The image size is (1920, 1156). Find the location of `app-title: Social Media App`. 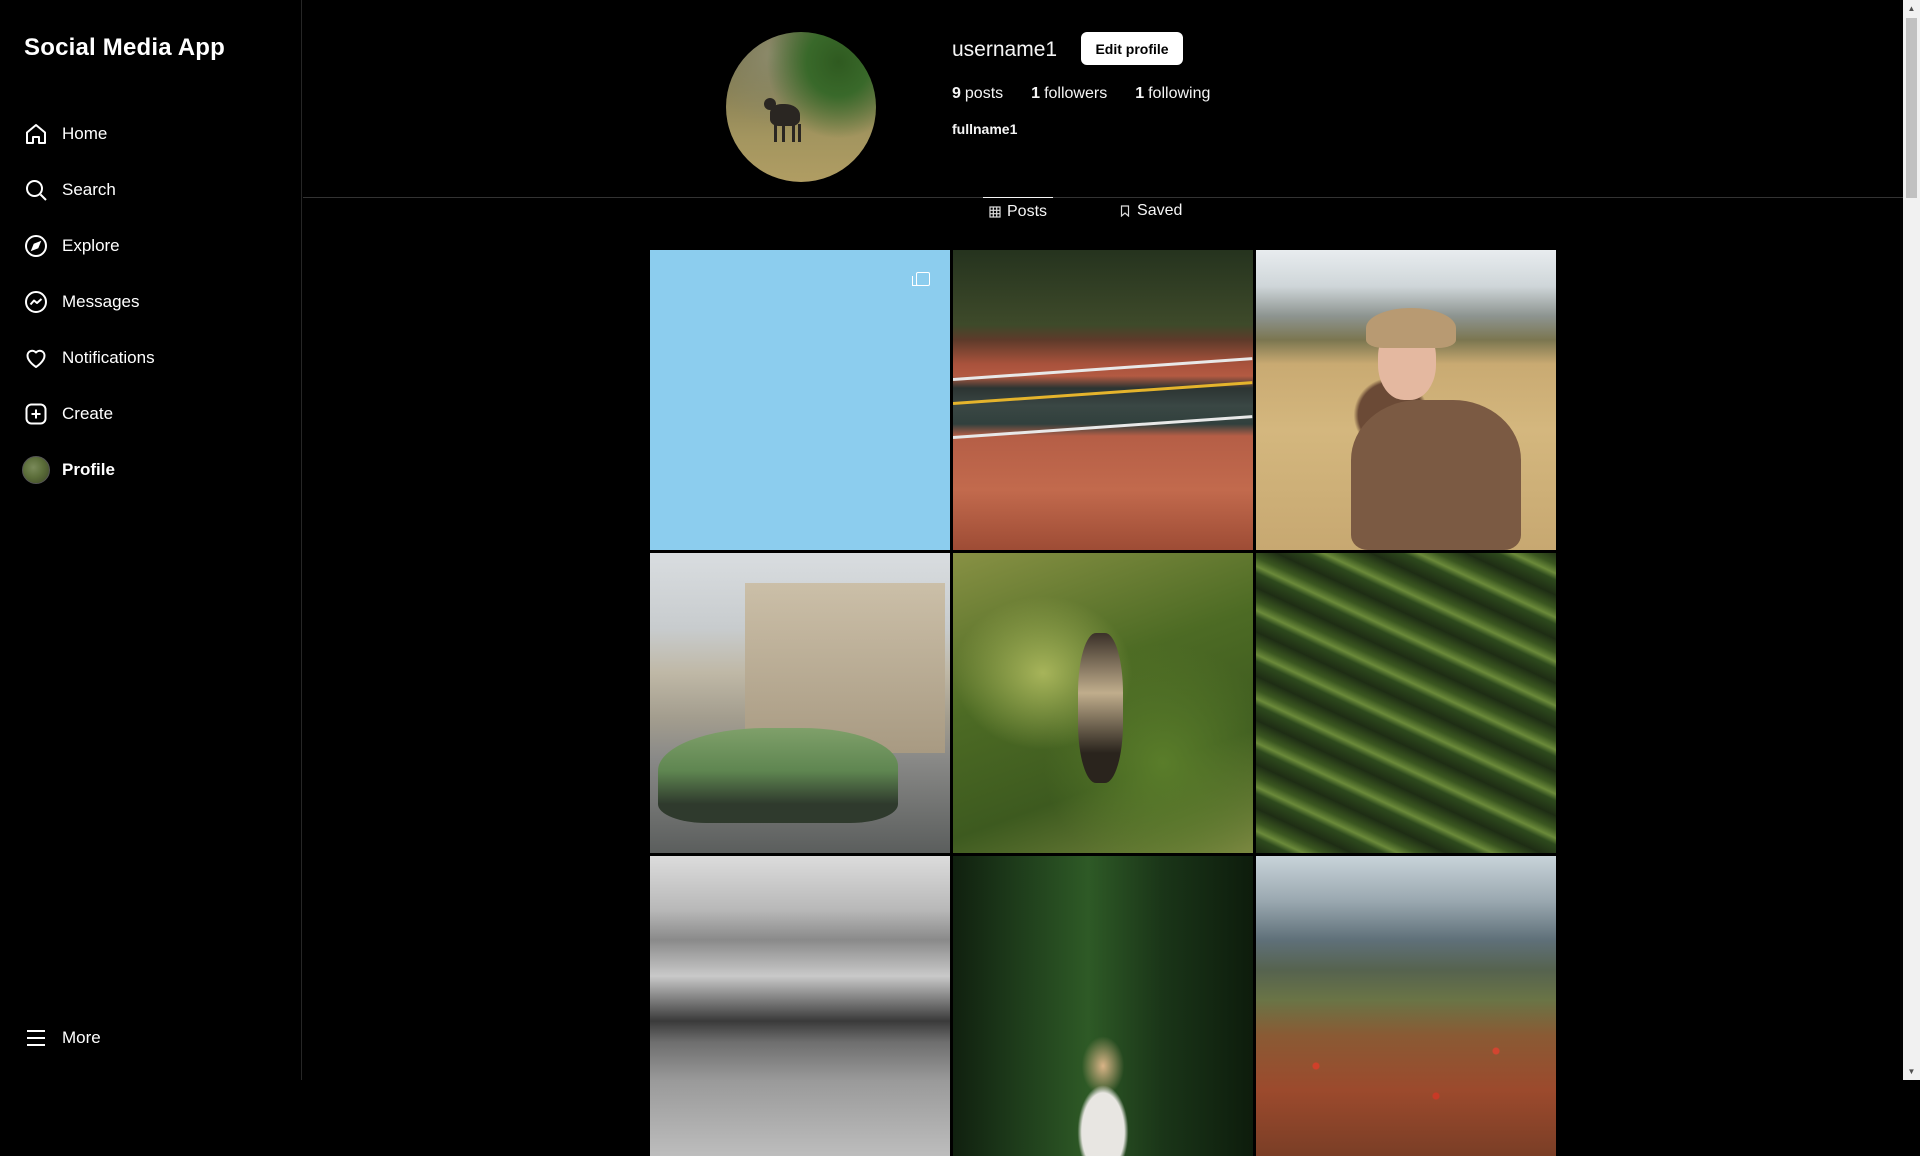

app-title: Social Media App is located at coordinates (124, 48).